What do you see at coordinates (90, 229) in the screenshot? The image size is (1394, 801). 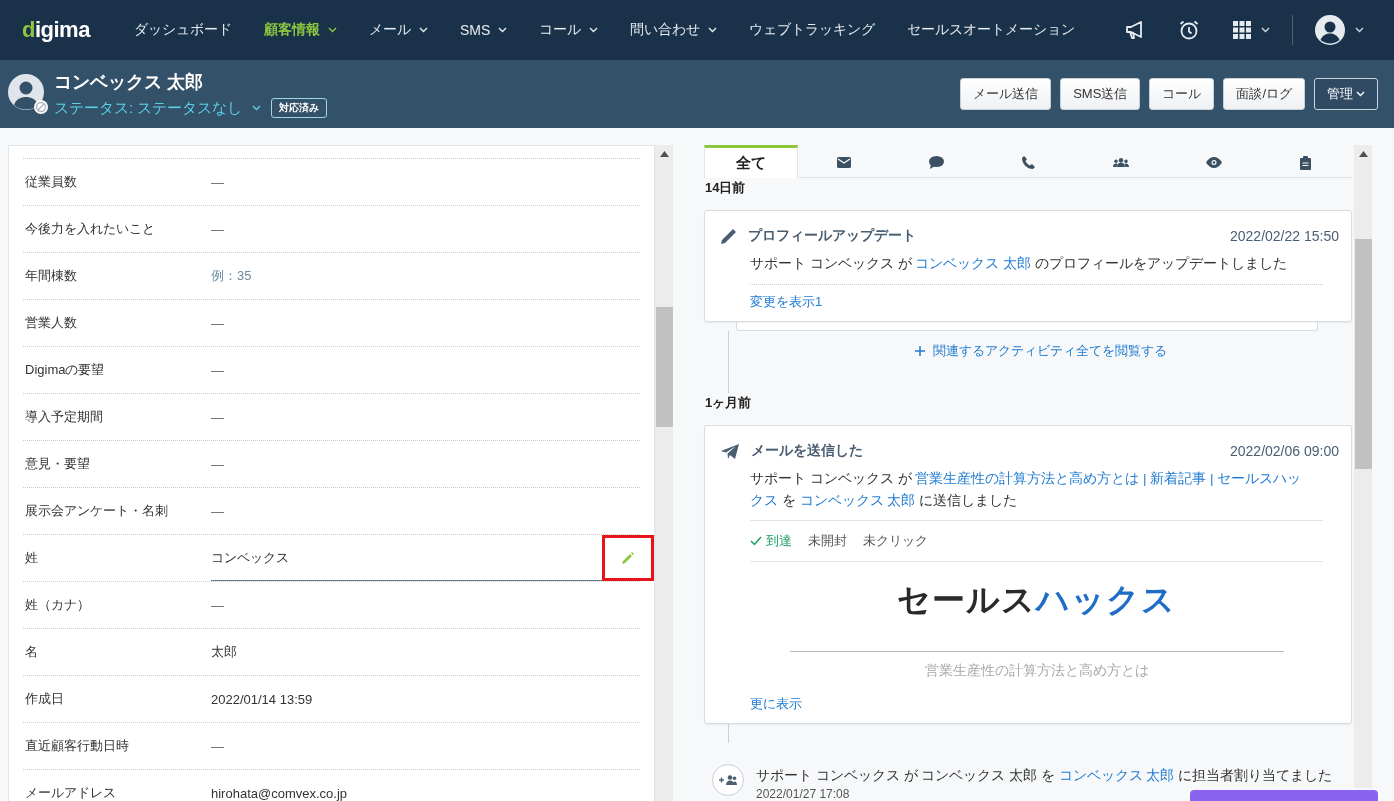 I see `field-label: 今後力を入れたいこと` at bounding box center [90, 229].